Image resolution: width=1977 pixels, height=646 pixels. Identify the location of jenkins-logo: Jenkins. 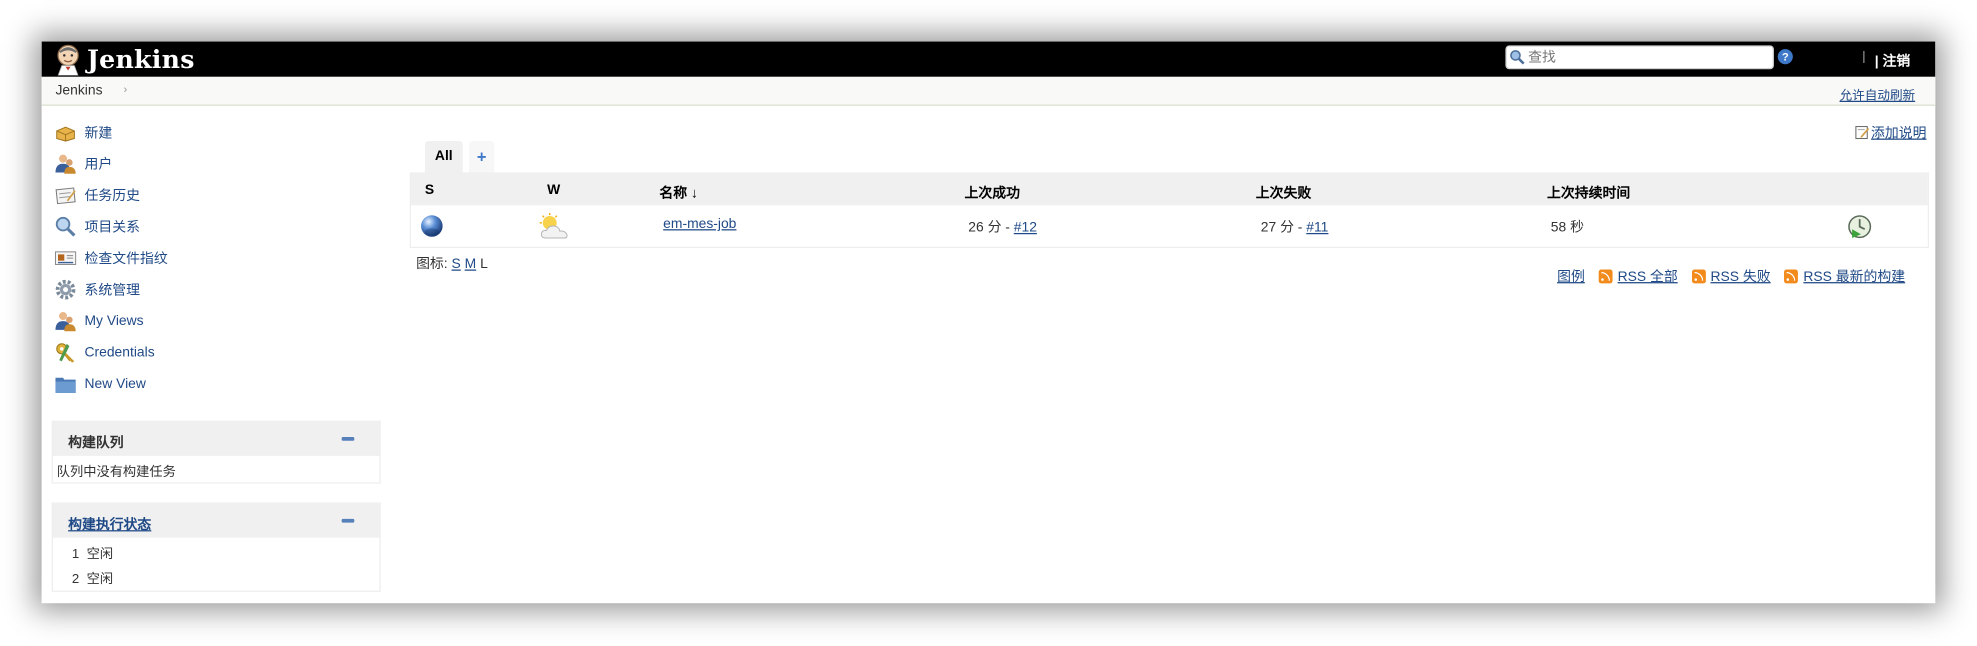
(124, 59).